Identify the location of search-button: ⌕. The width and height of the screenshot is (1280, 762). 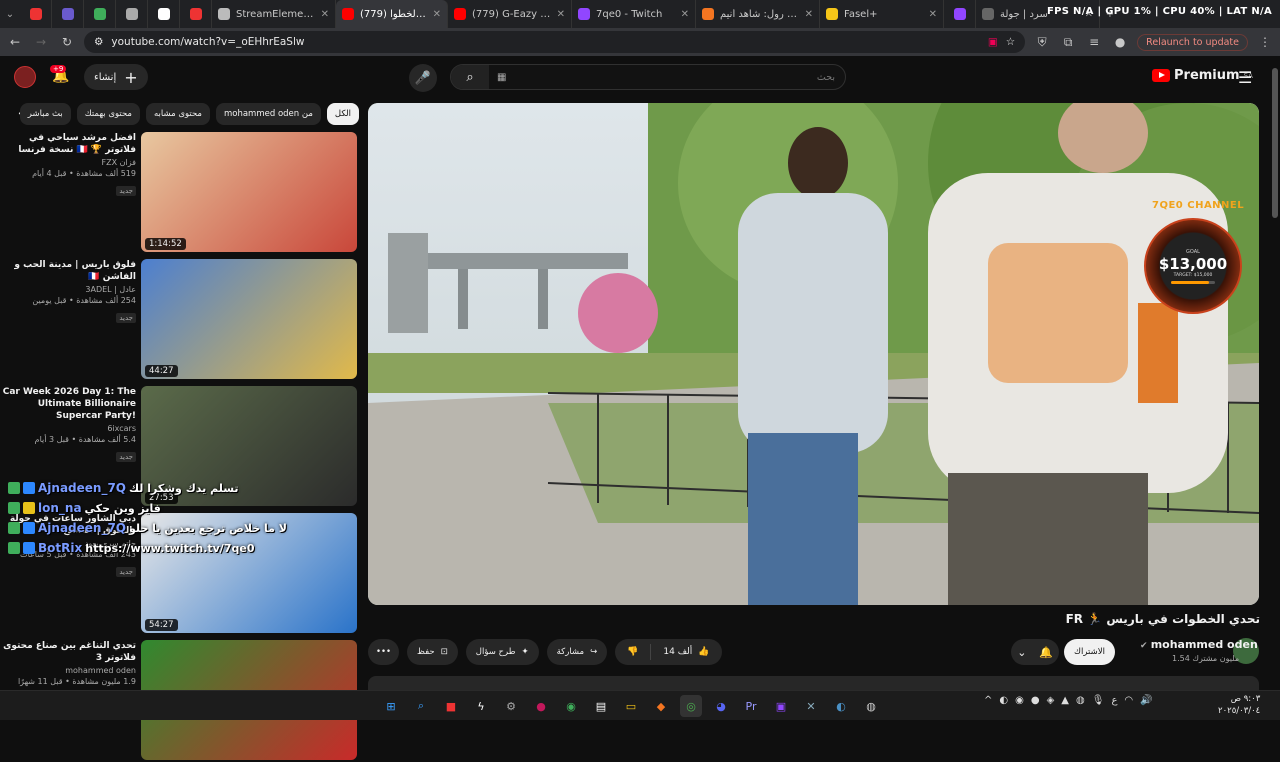
(470, 77).